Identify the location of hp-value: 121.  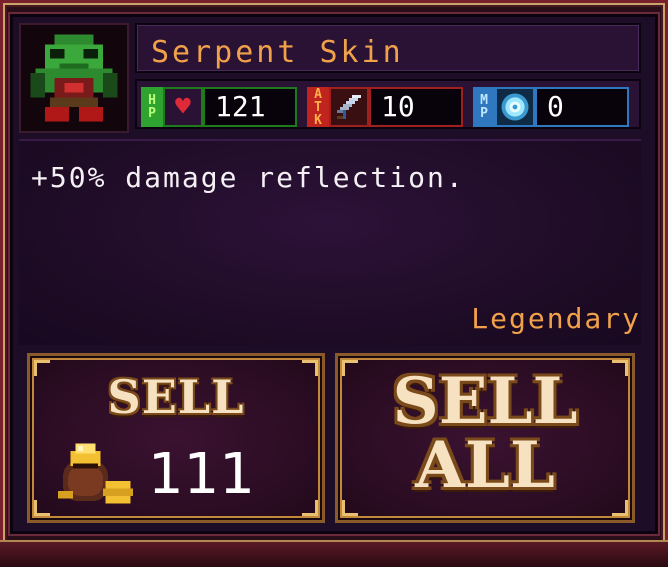
(250, 107).